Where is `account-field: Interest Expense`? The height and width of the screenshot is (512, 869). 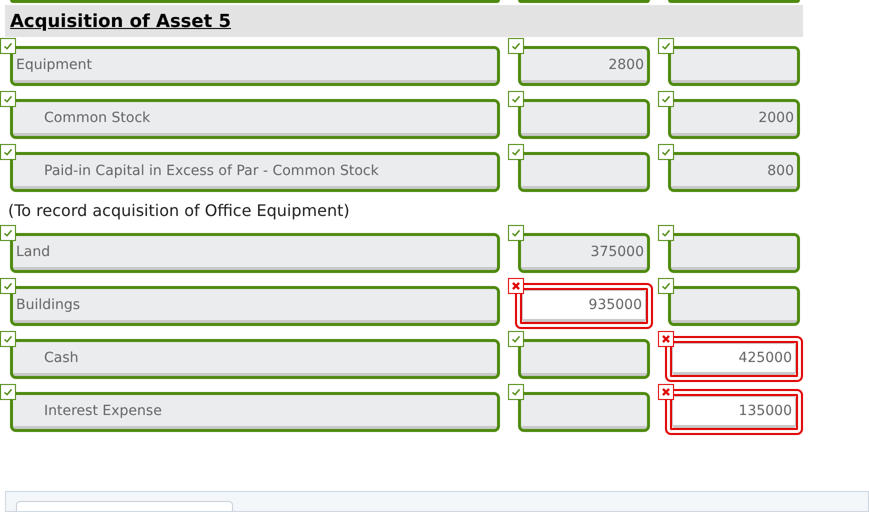
account-field: Interest Expense is located at coordinates (255, 412).